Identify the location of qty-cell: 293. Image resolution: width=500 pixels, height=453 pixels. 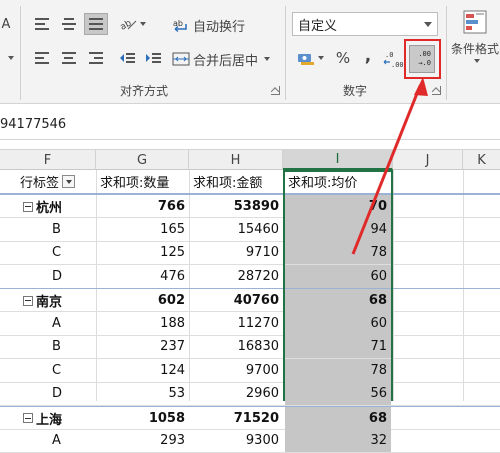
(143, 440).